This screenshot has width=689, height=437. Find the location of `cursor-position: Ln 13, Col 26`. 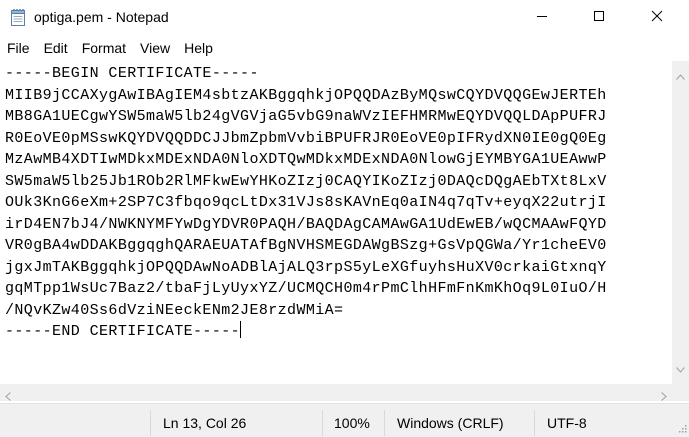

cursor-position: Ln 13, Col 26 is located at coordinates (205, 423).